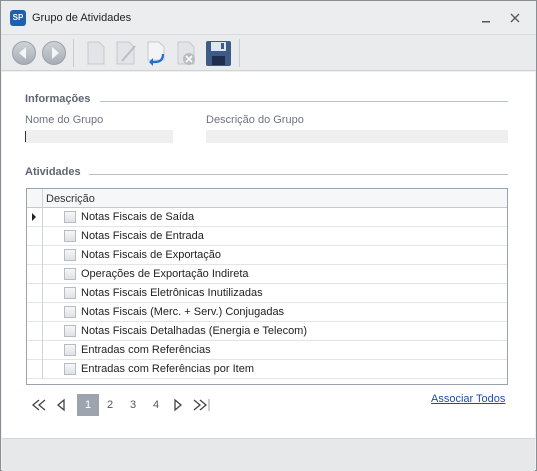  What do you see at coordinates (151, 255) in the screenshot?
I see `row-label: Notas Fiscais de Exportação` at bounding box center [151, 255].